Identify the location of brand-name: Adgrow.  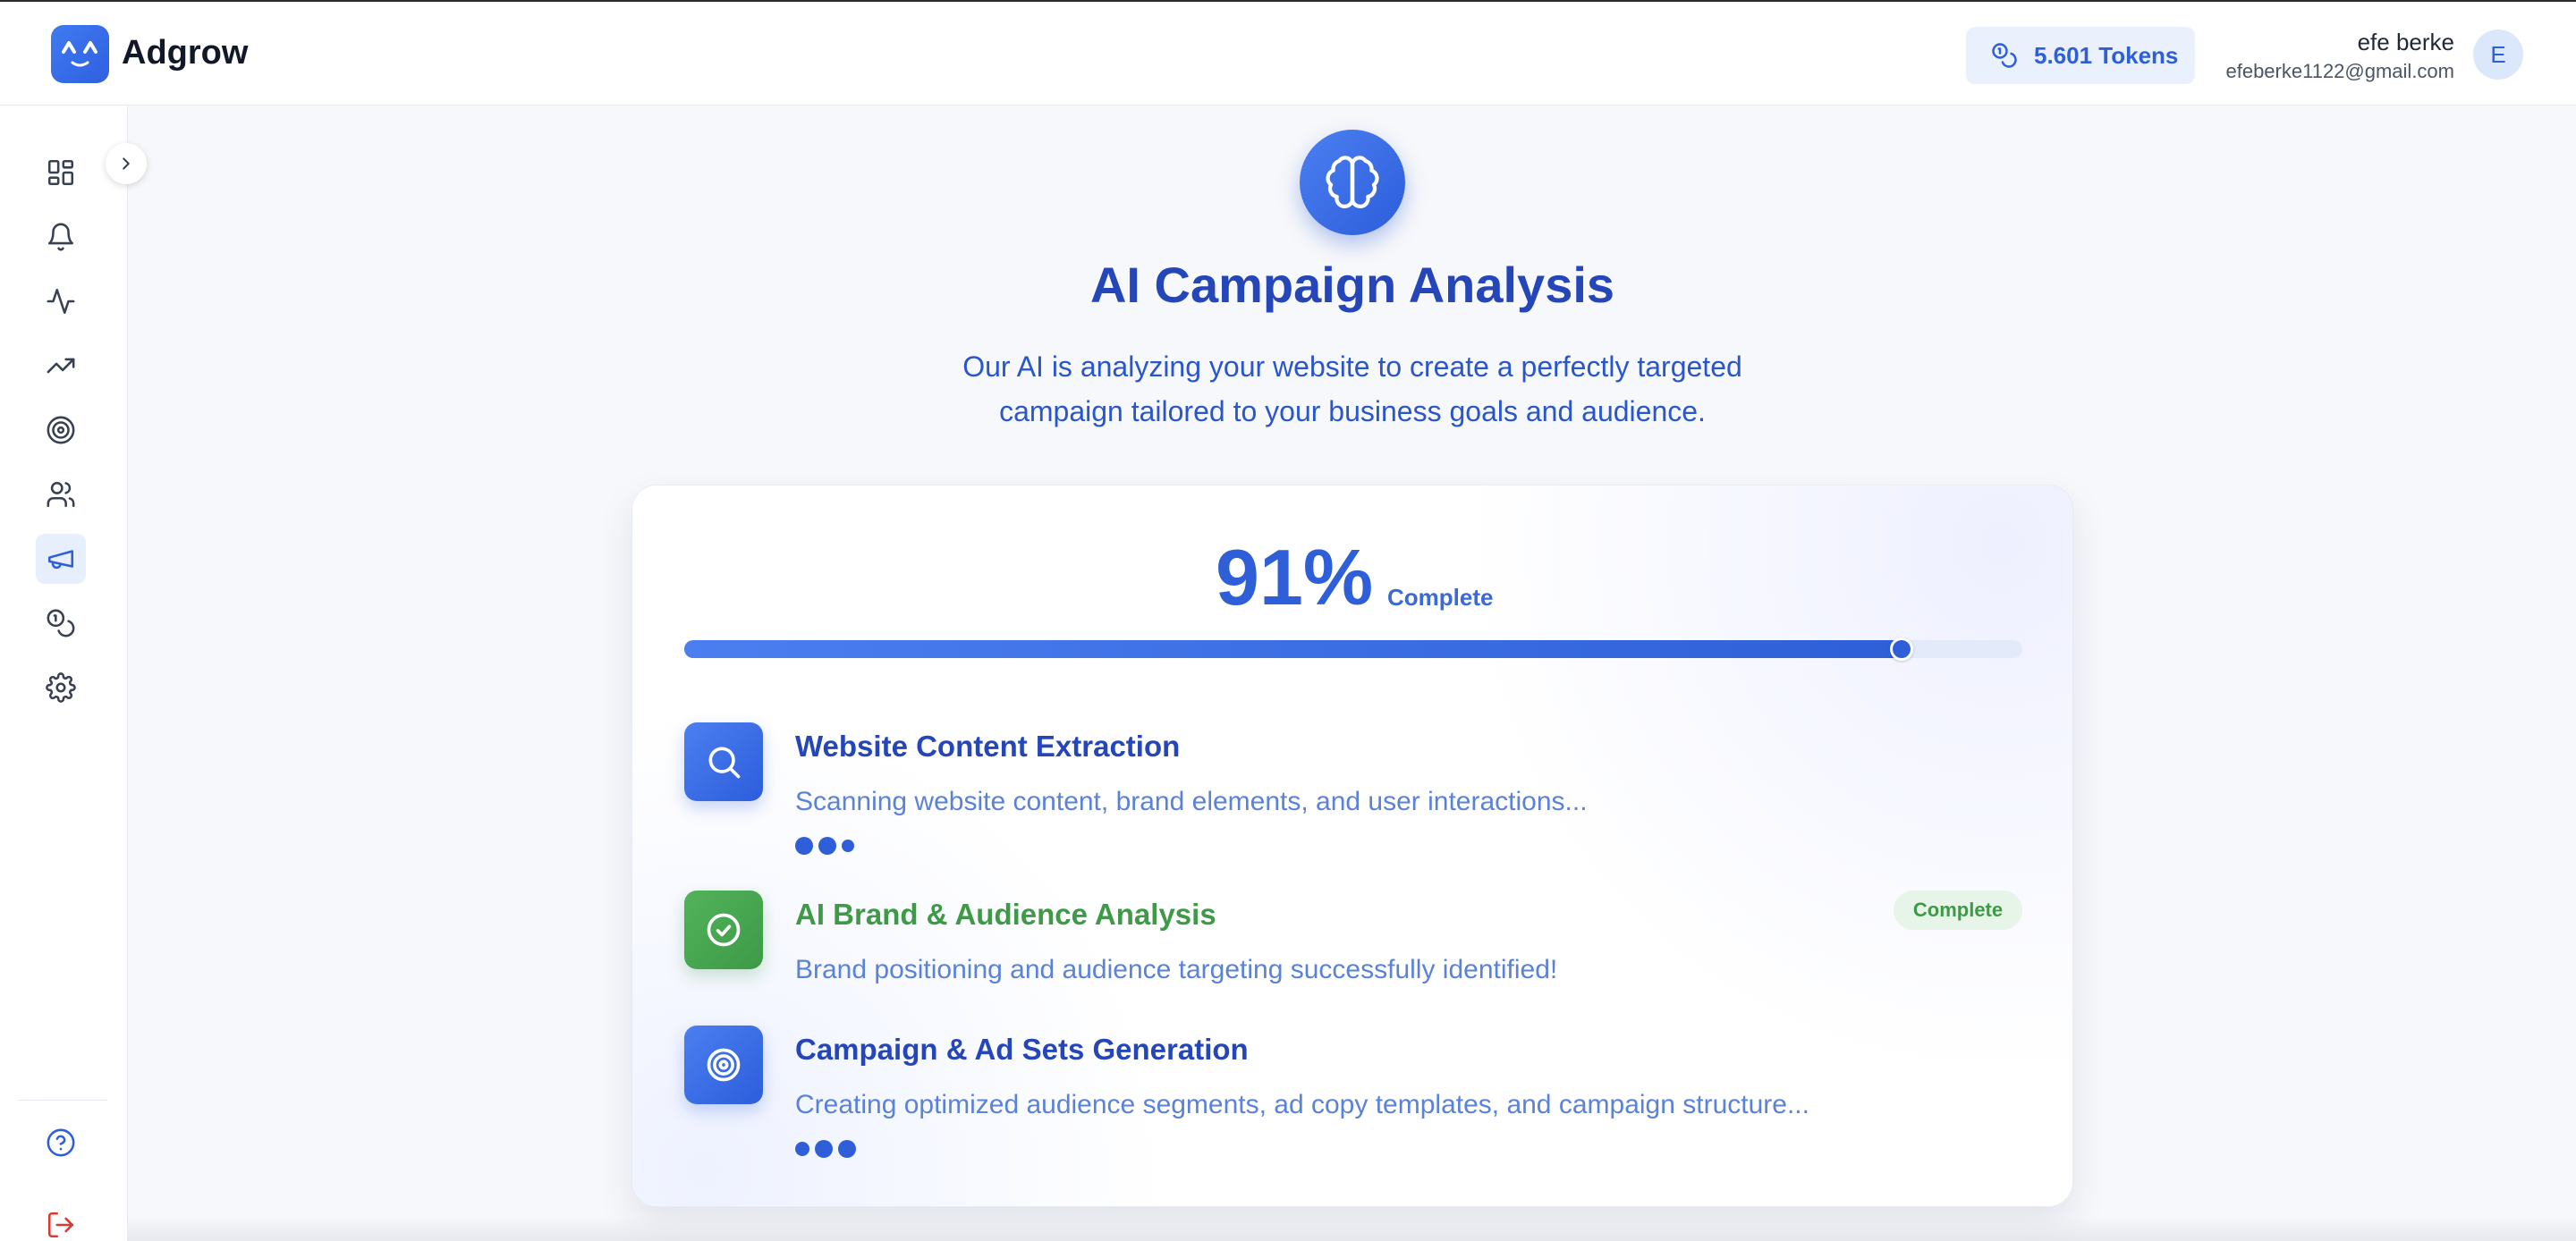
(185, 53).